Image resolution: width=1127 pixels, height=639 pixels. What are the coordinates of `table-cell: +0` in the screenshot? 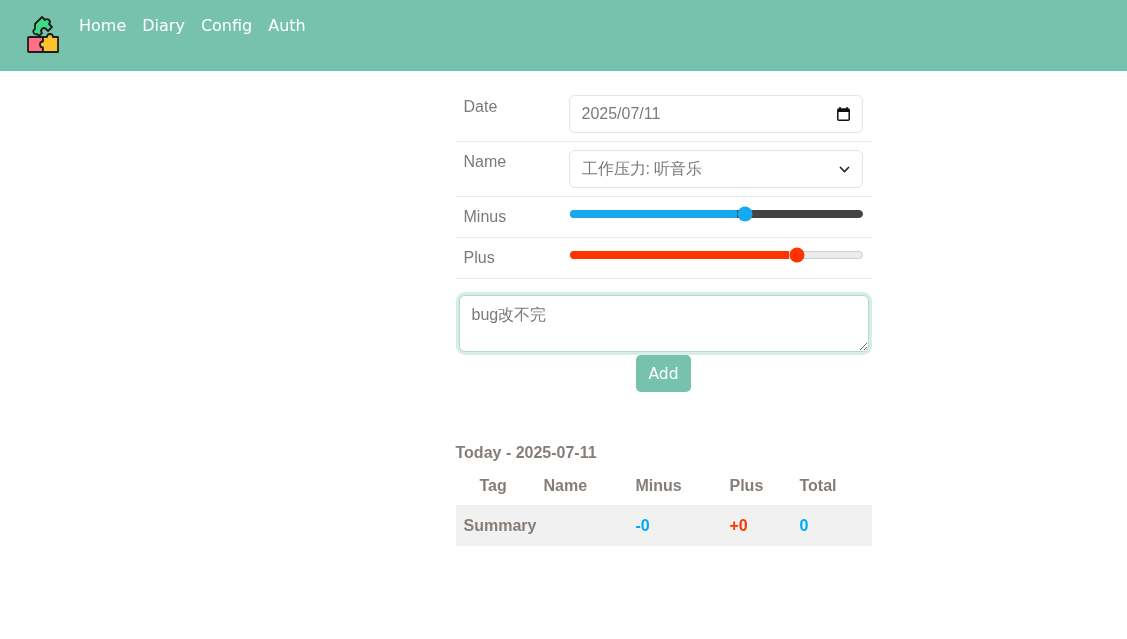 It's located at (756, 525).